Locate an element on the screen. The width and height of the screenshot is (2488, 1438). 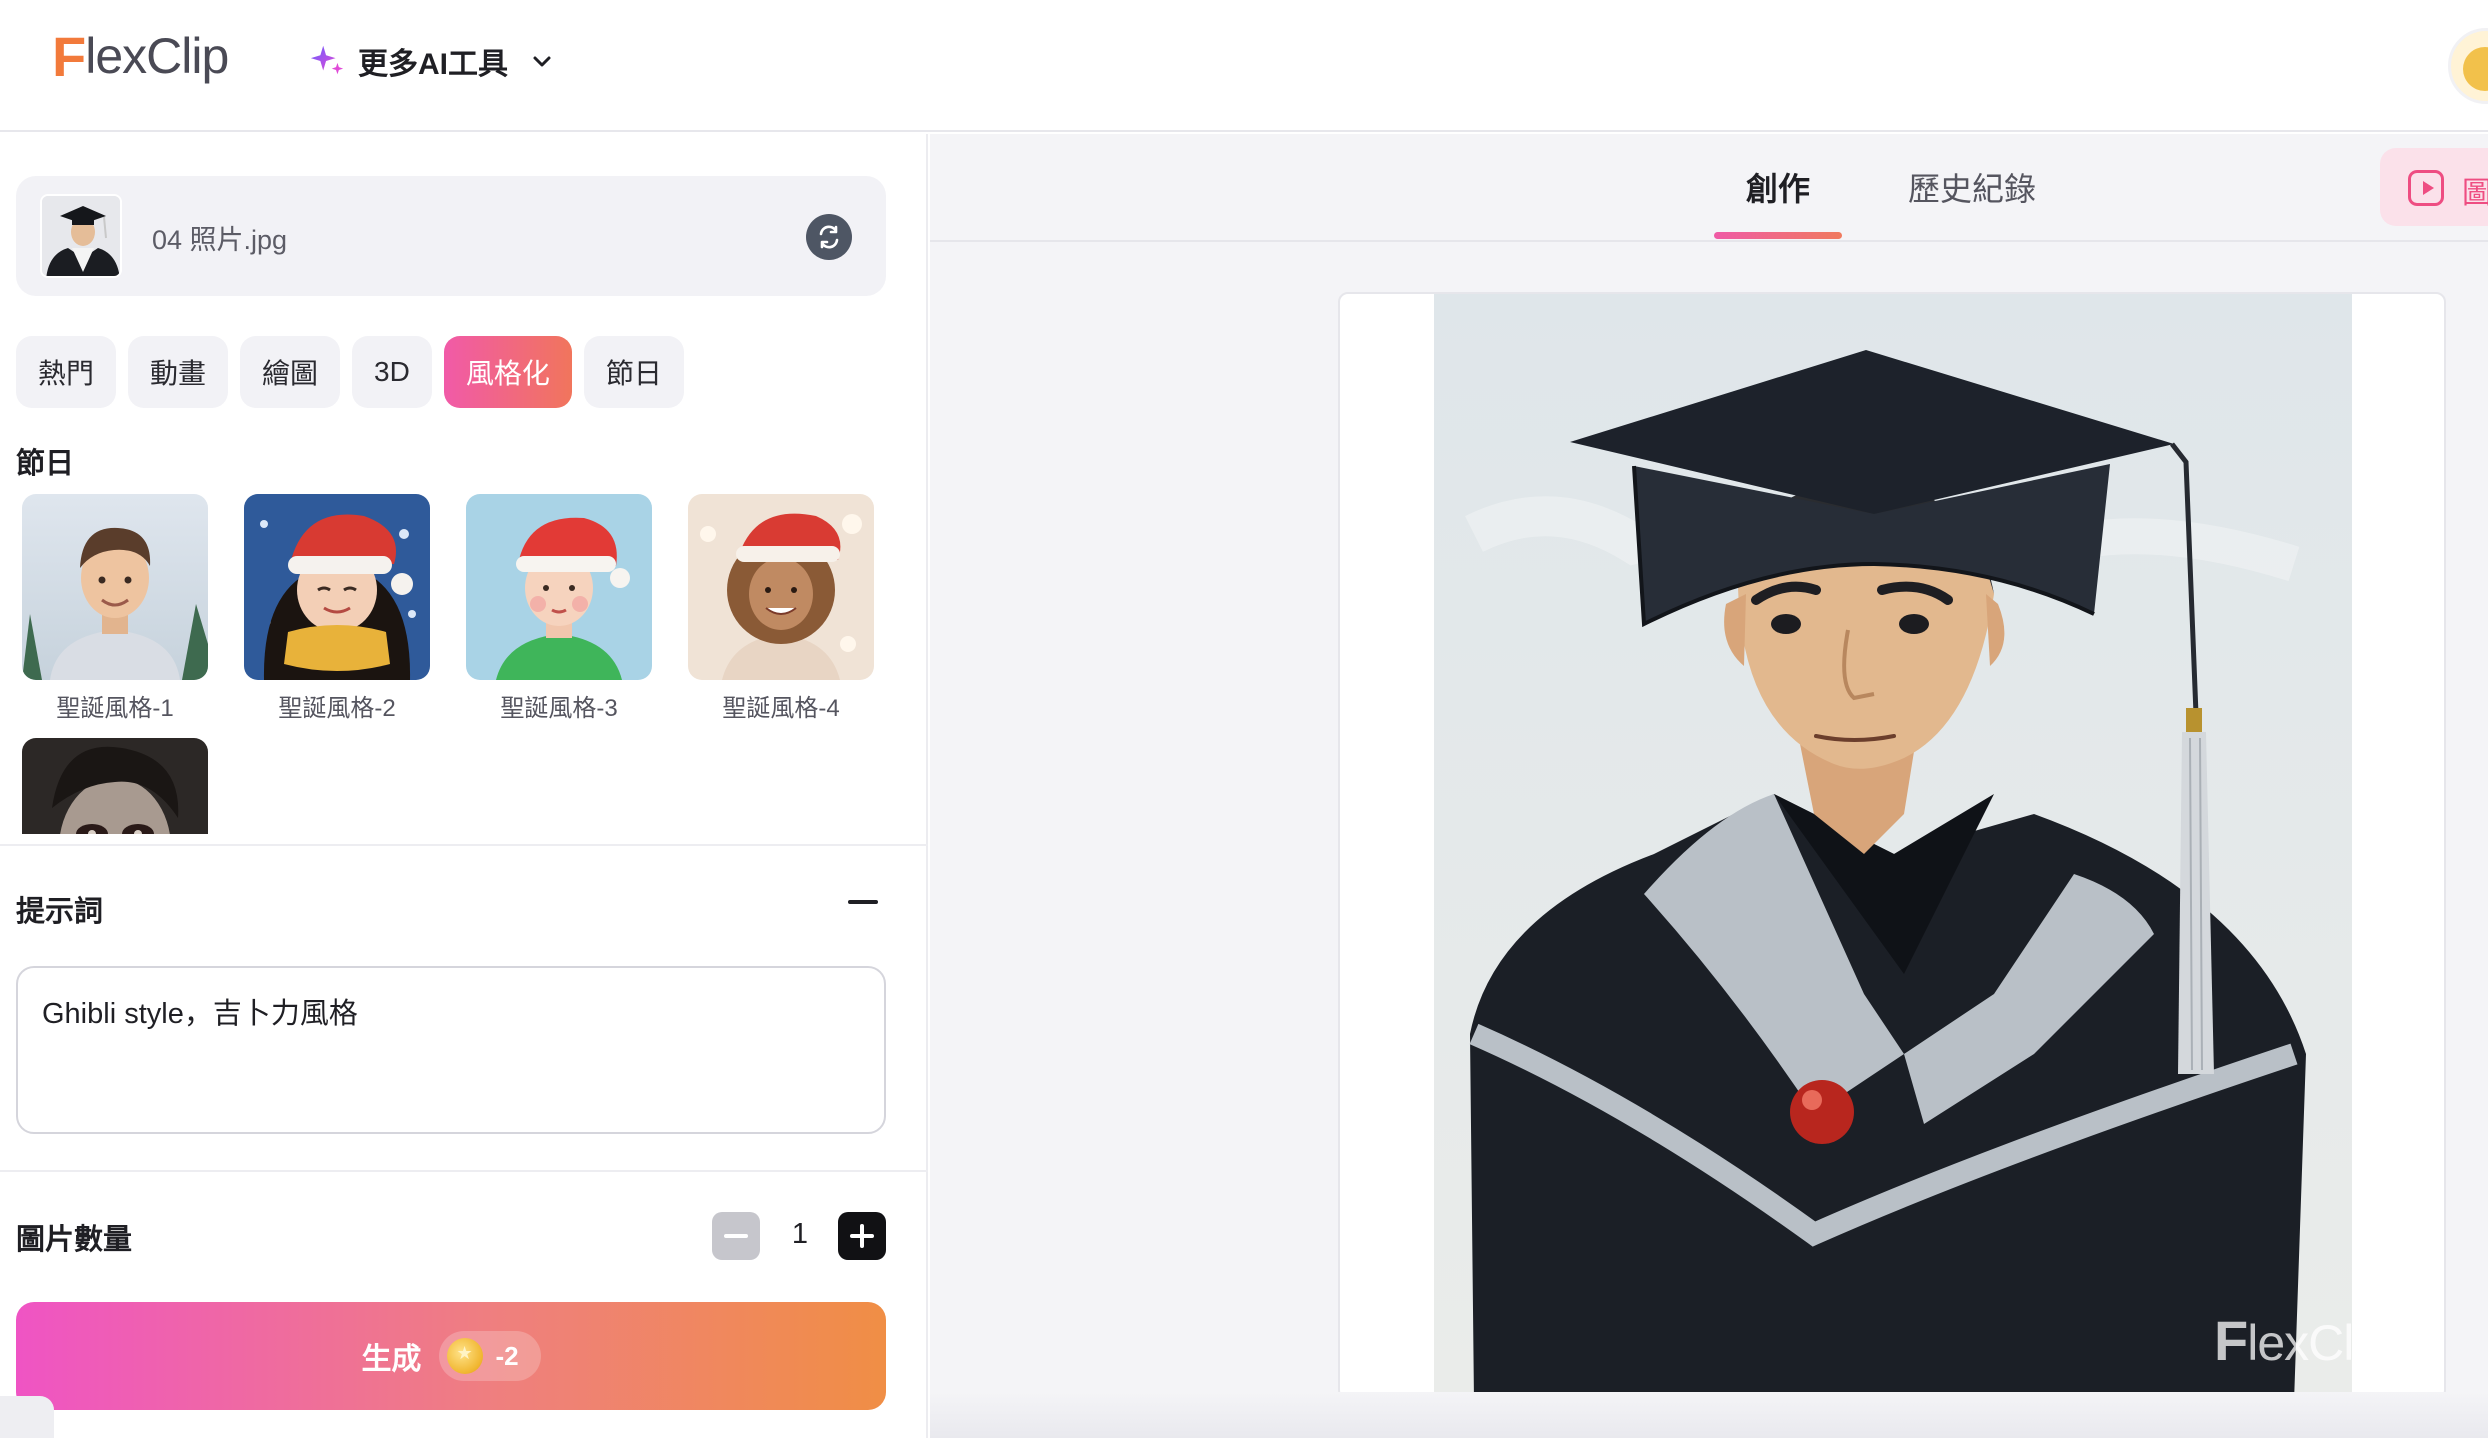
style-card-christmas-3: 聖誕風格-3 is located at coordinates (559, 608).